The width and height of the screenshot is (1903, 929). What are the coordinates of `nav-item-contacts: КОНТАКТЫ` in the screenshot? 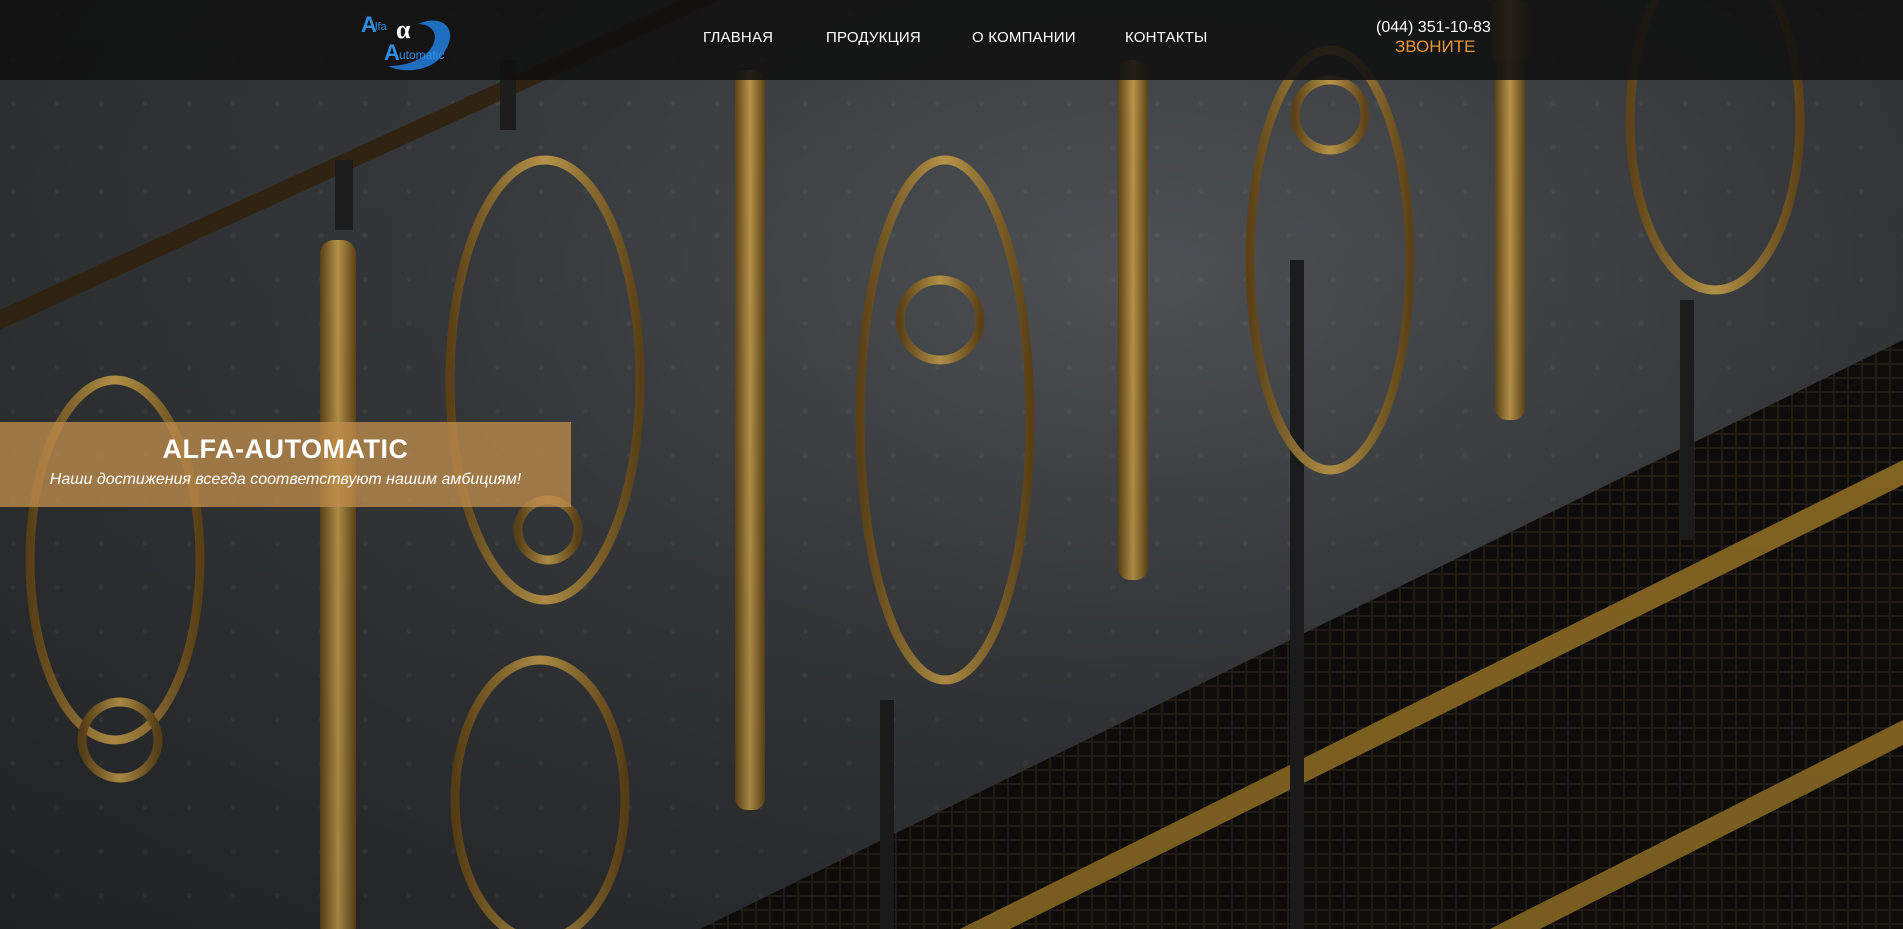 It's located at (1166, 37).